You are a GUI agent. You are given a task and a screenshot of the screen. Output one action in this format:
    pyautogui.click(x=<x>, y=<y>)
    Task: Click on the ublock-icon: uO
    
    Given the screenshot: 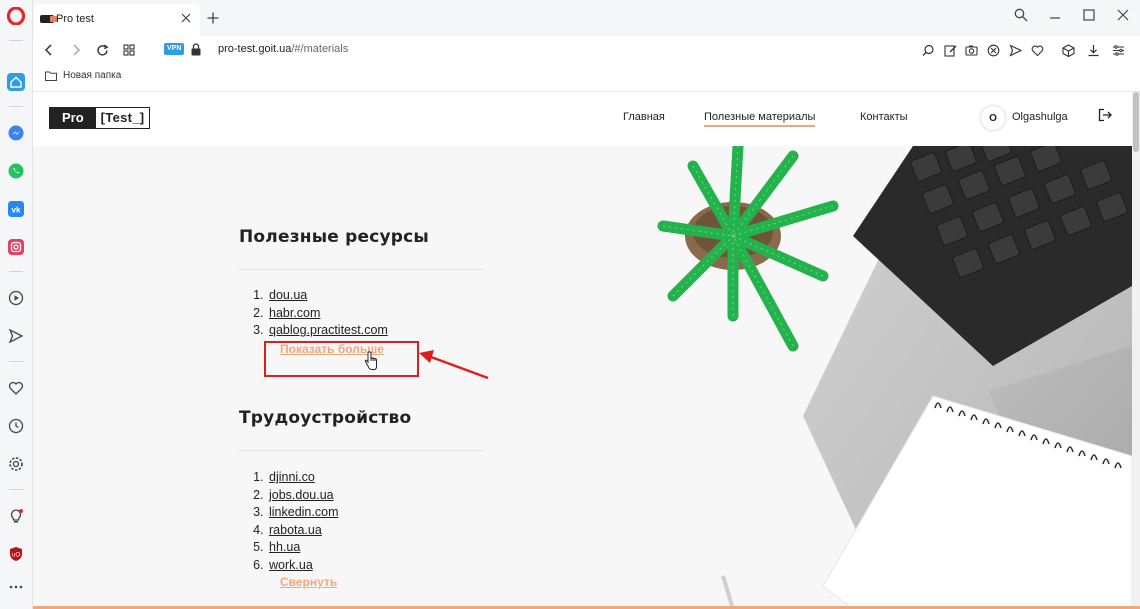 What is the action you would take?
    pyautogui.click(x=16, y=554)
    